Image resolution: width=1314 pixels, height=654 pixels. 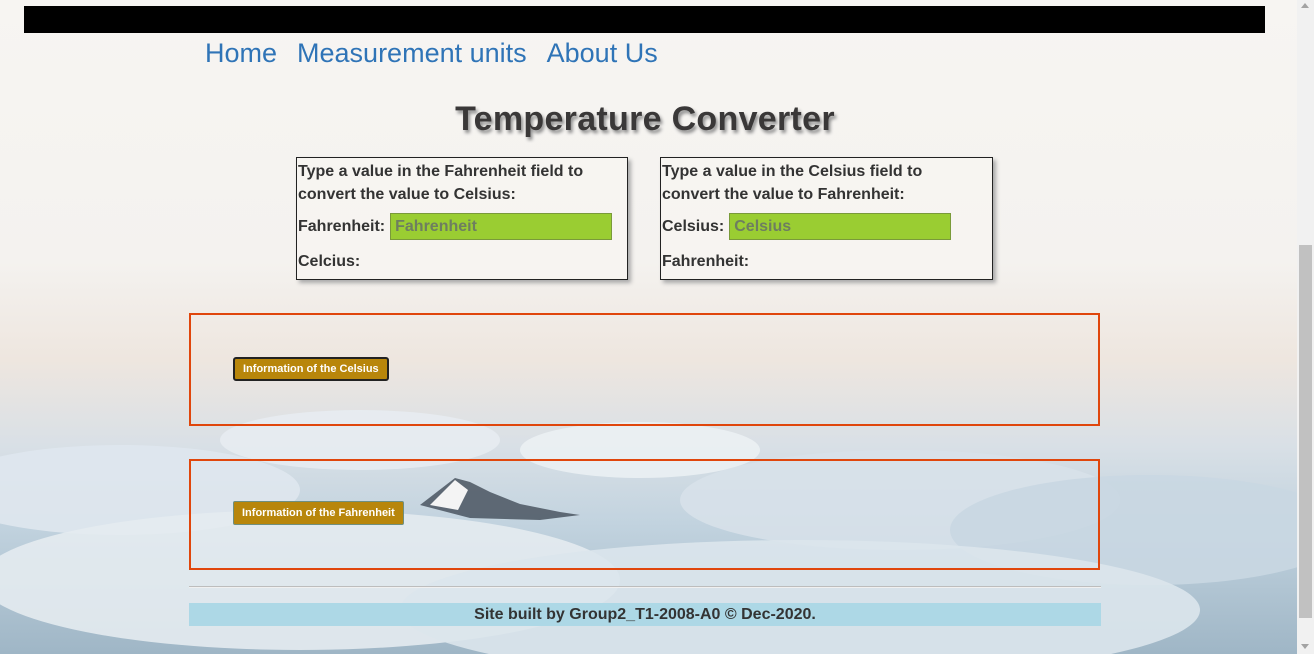 I want to click on fahrenheit-info-box: Information of the Fahrenheit, so click(x=644, y=514).